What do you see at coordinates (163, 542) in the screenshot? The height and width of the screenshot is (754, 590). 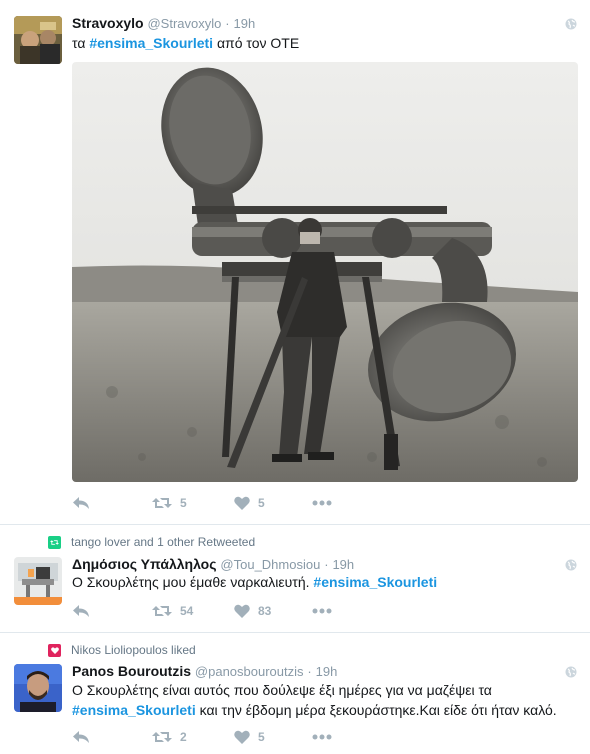 I see `retweet-context-text: tango lover and 1 other Retweeted` at bounding box center [163, 542].